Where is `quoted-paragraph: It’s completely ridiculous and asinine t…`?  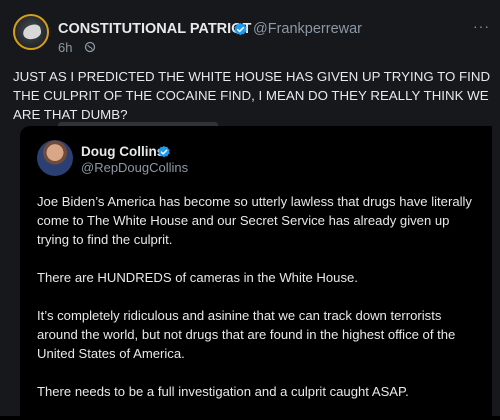
quoted-paragraph: It’s completely ridiculous and asinine t… is located at coordinates (246, 334).